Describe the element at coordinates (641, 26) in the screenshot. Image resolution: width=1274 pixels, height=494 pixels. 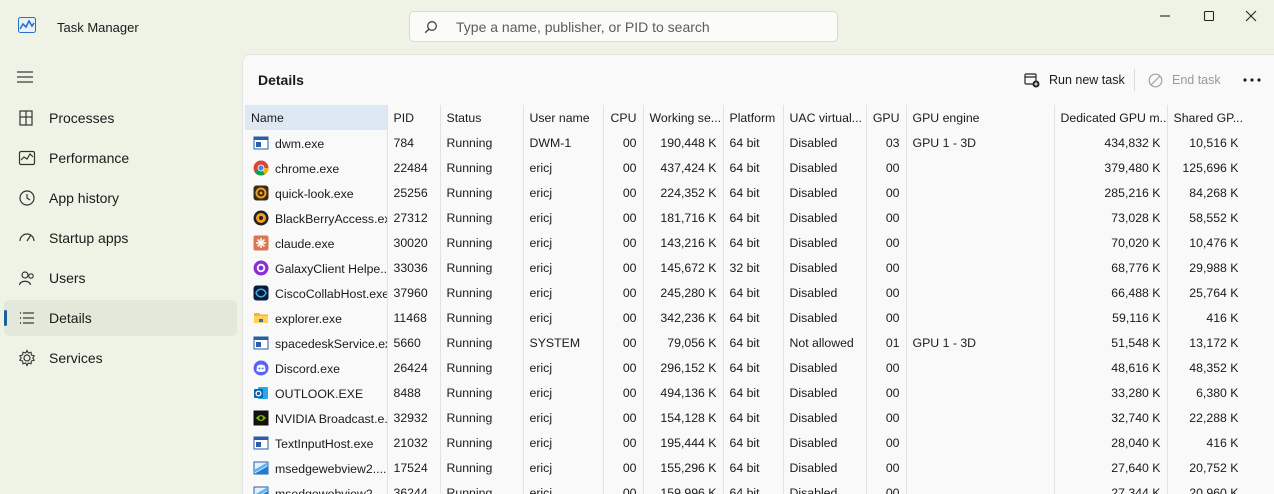
I see `search-input` at that location.